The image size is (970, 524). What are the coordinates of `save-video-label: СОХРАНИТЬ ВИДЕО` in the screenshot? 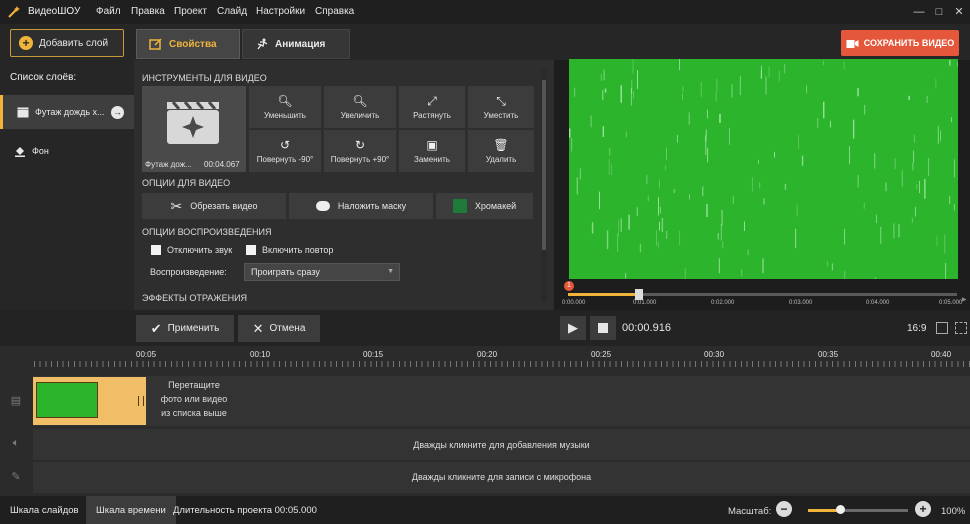 It's located at (909, 43).